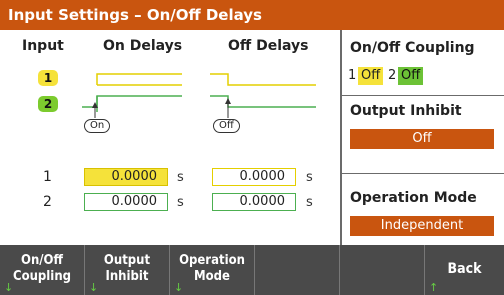 This screenshot has width=504, height=295. I want to click on output-inhibit-value: Off, so click(422, 139).